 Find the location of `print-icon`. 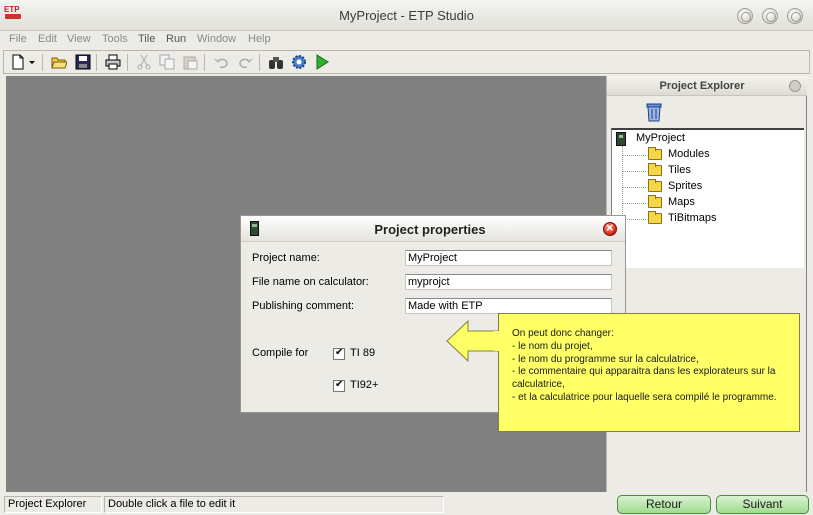

print-icon is located at coordinates (113, 62).